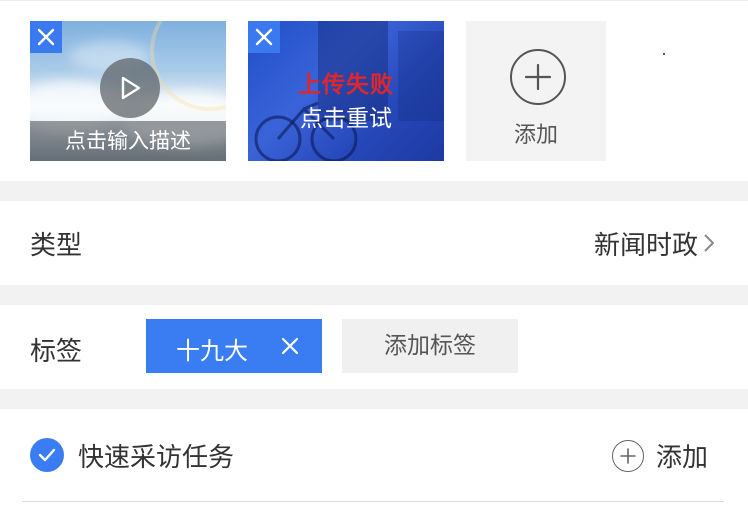  I want to click on add-task-button: 添加, so click(660, 455).